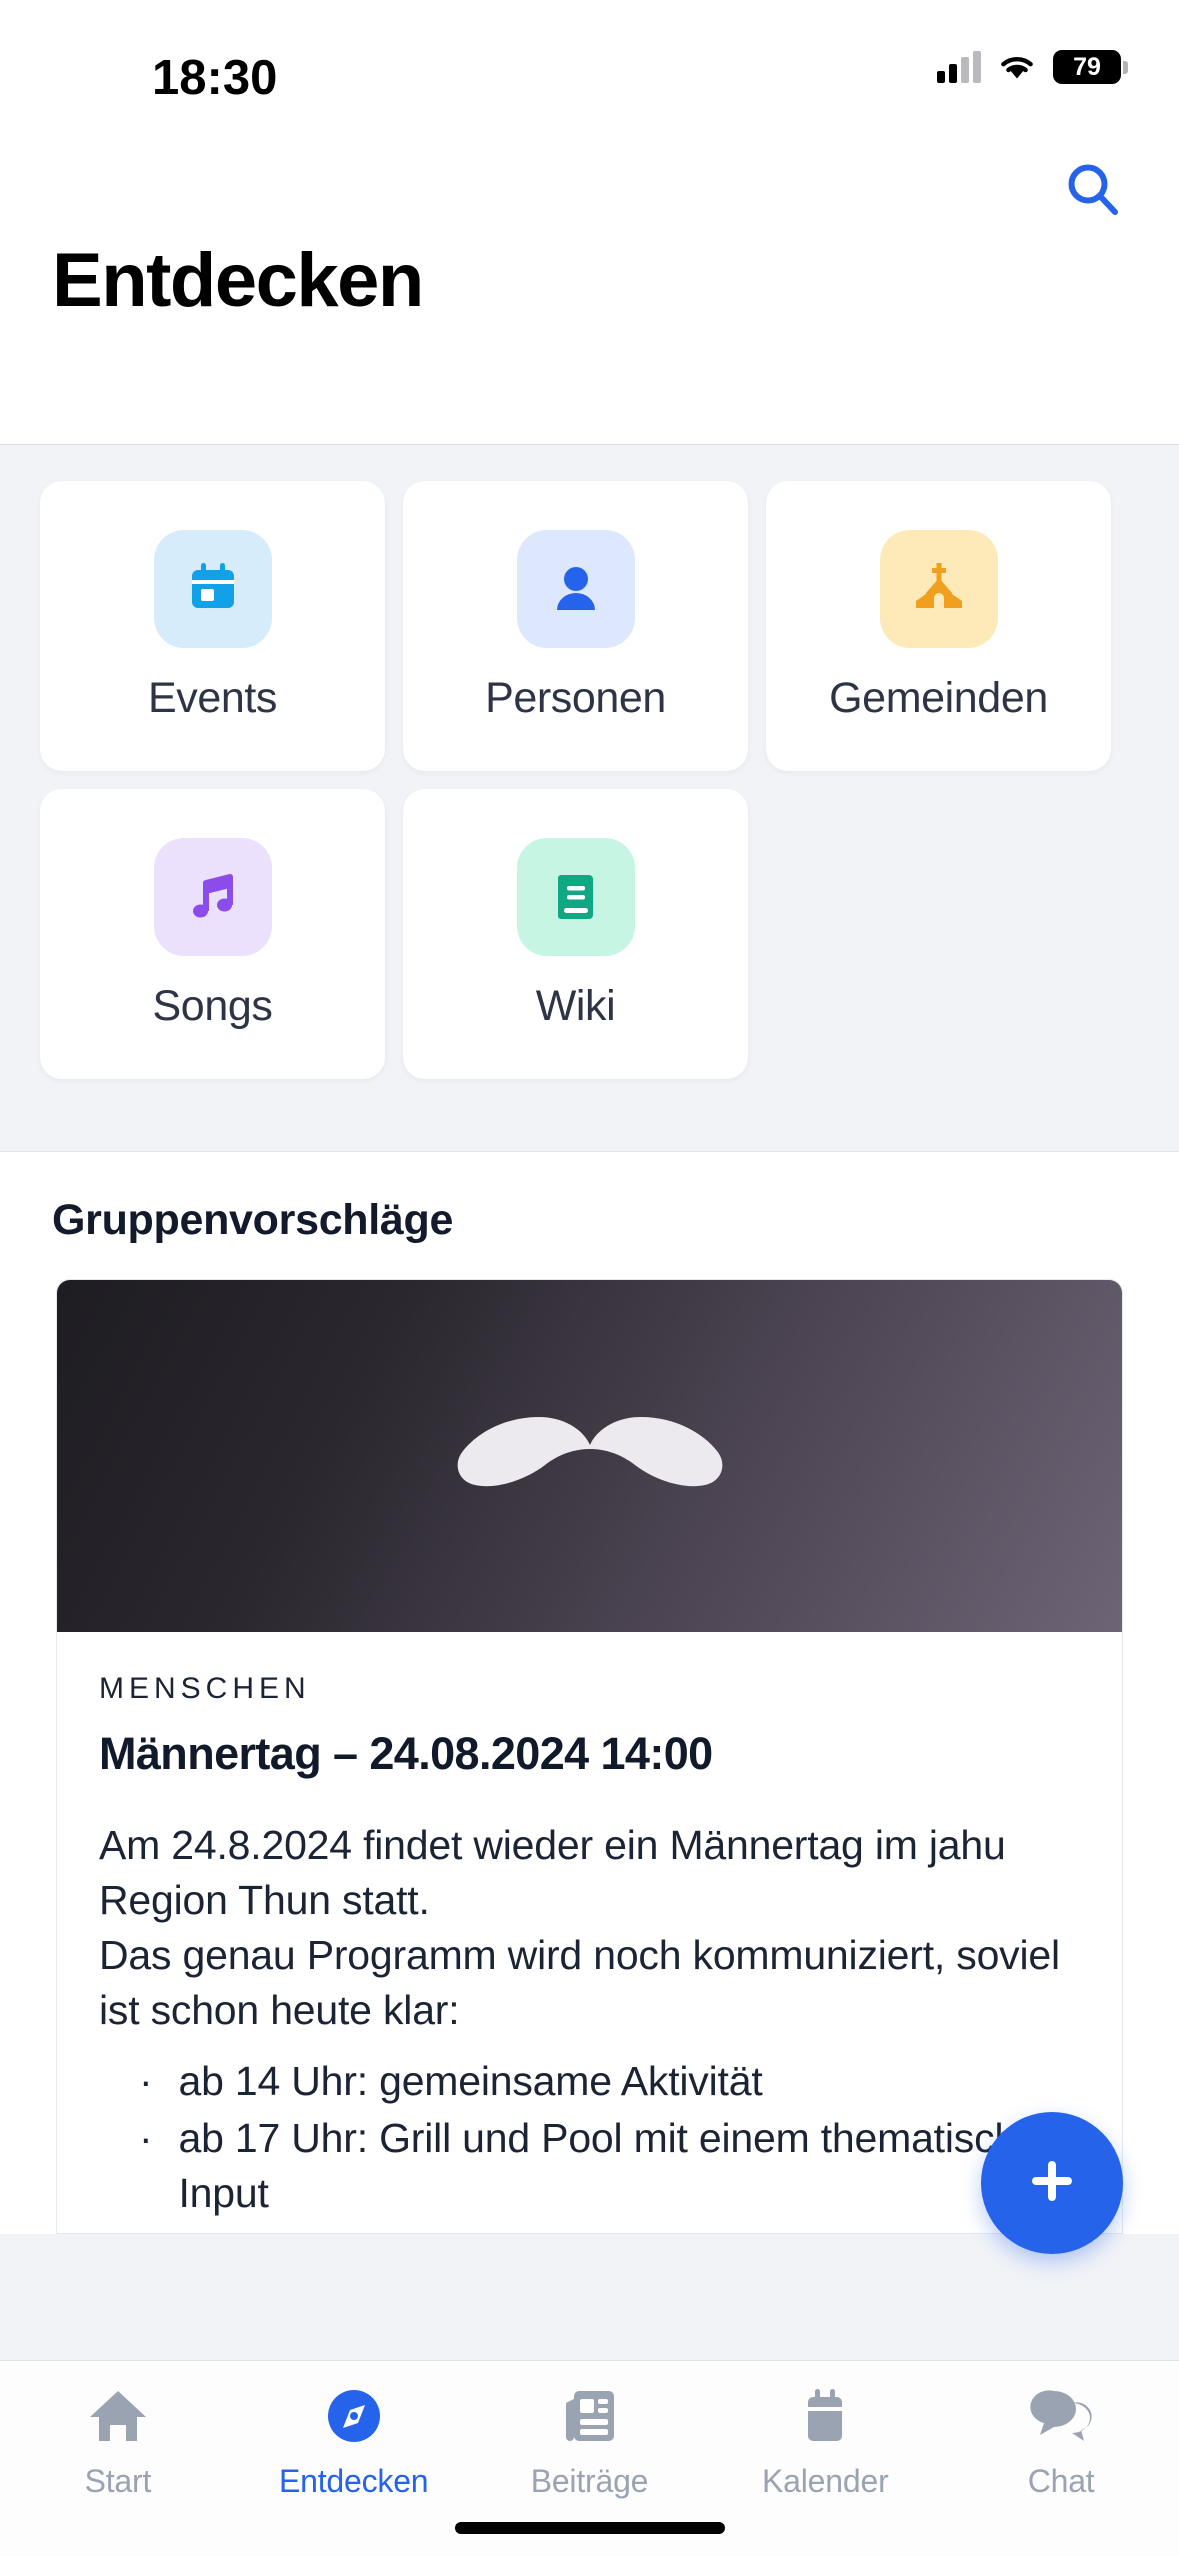 This screenshot has width=1179, height=2556. I want to click on battery-level-text: 79, so click(1087, 66).